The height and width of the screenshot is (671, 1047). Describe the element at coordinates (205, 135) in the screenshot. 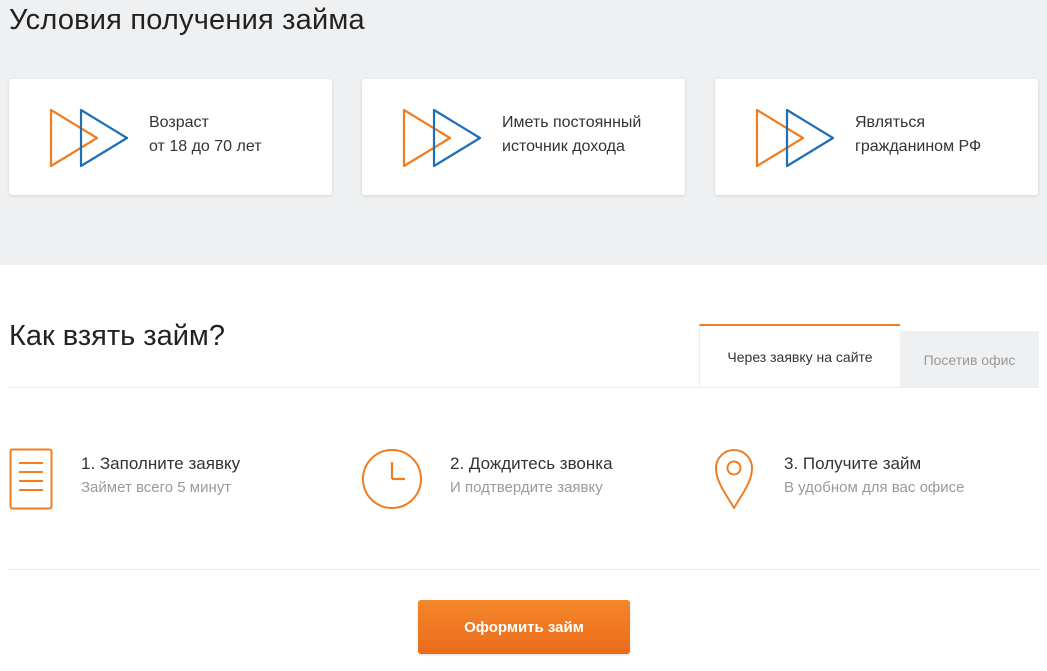

I see `condition-text: Возраст от 18 до 70 лет` at that location.